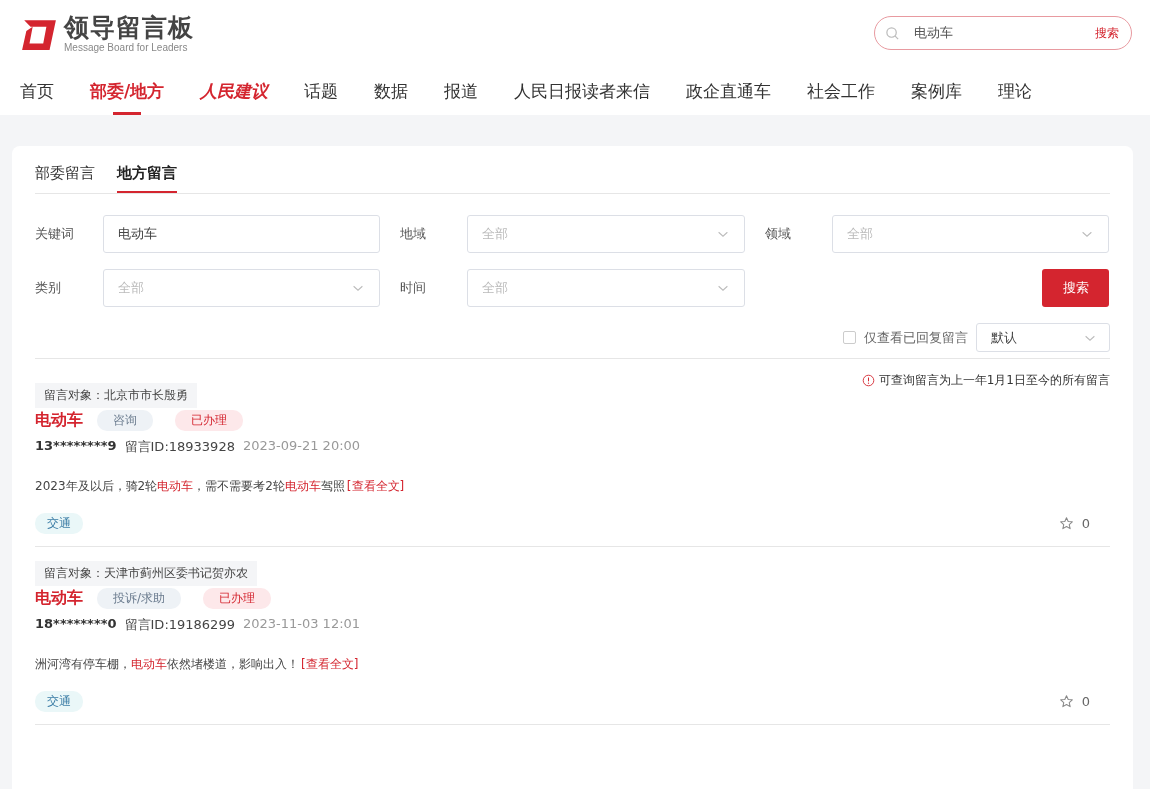 The height and width of the screenshot is (789, 1150). I want to click on nav-tab: 报道, so click(461, 97).